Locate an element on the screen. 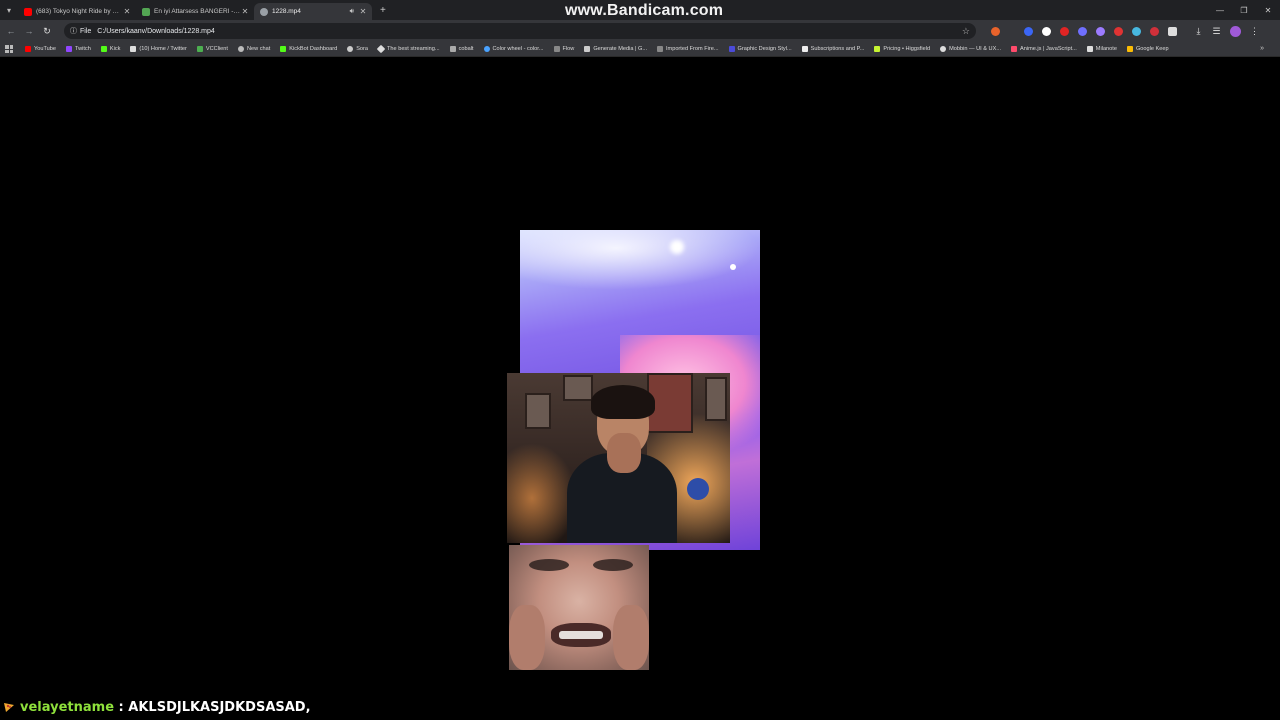 Image resolution: width=1280 pixels, height=720 pixels. profile-avatar is located at coordinates (1235, 31).